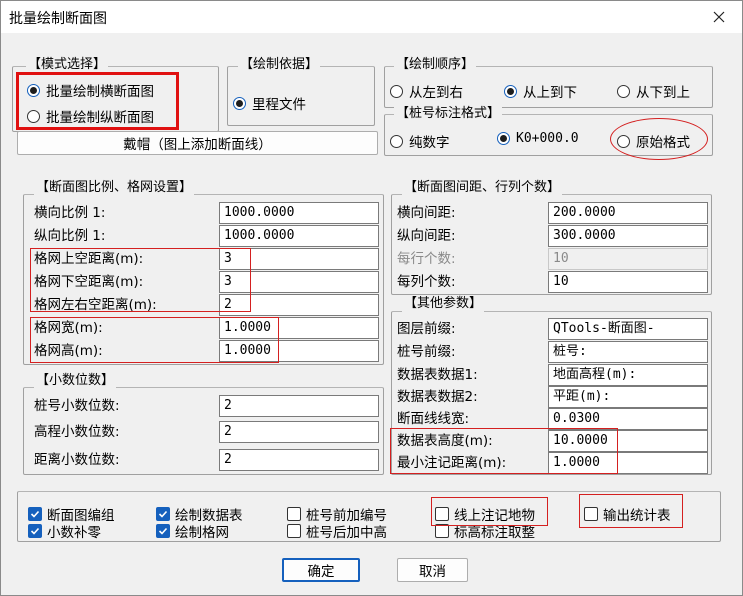 The width and height of the screenshot is (743, 596). I want to click on radio-label: 里程文件, so click(279, 105).